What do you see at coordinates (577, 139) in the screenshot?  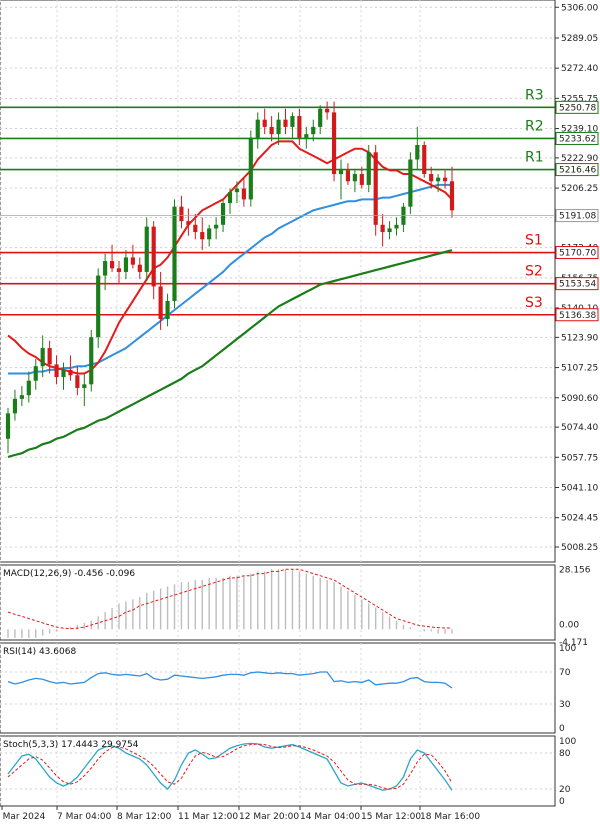 I see `level-value-r2: 5233.62` at bounding box center [577, 139].